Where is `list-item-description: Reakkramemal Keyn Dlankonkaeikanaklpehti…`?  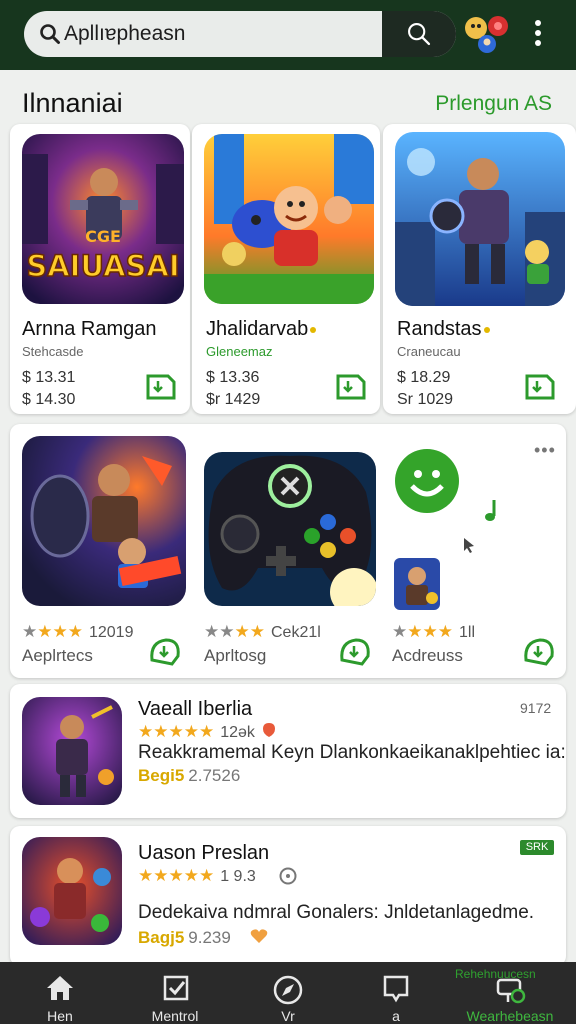 list-item-description: Reakkramemal Keyn Dlankonkaeikanaklpehti… is located at coordinates (352, 752).